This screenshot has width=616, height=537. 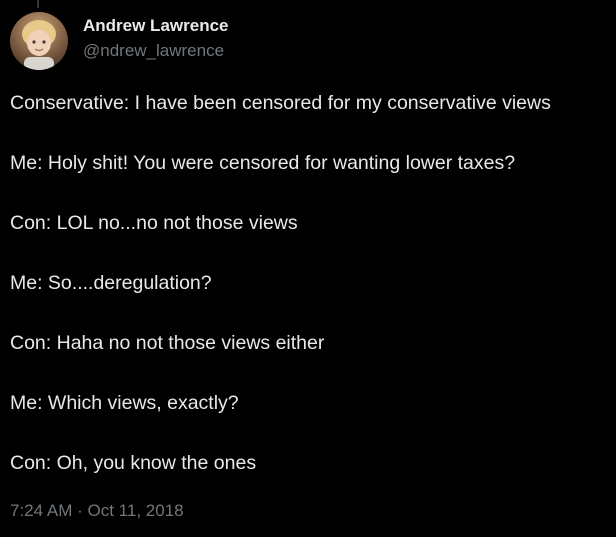 What do you see at coordinates (154, 223) in the screenshot?
I see `tweet-line: Con: LOL no...no not those views` at bounding box center [154, 223].